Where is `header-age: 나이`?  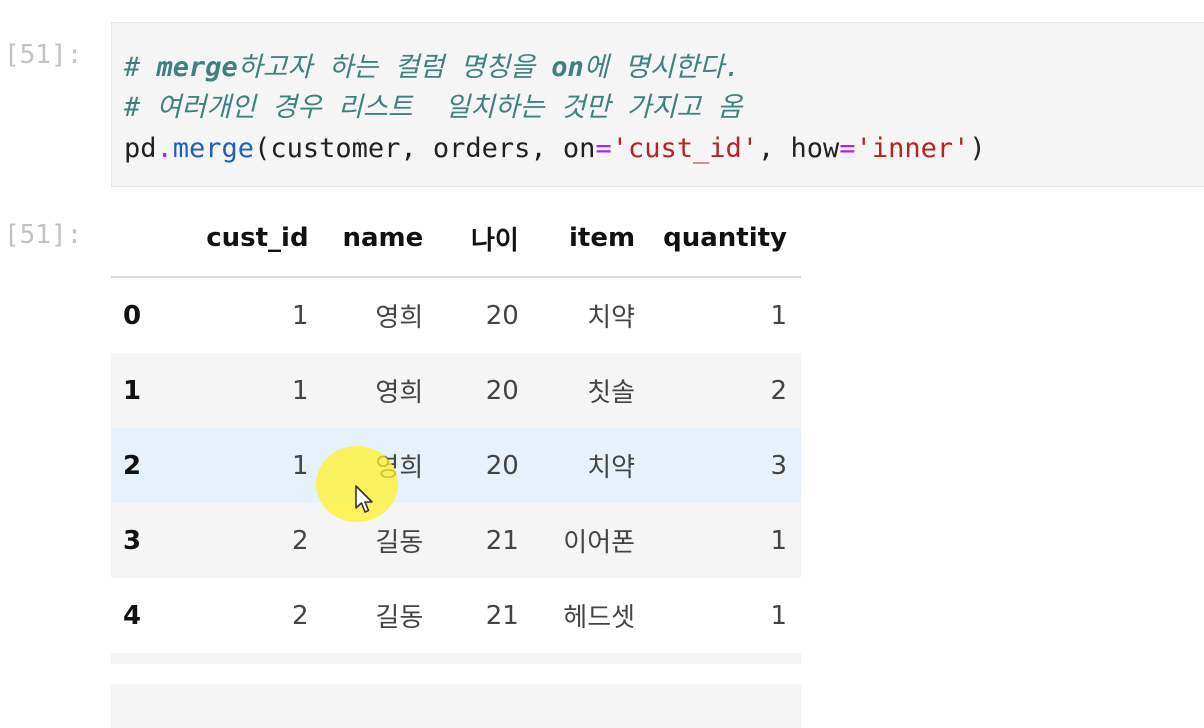
header-age: 나이 is located at coordinates (485, 239).